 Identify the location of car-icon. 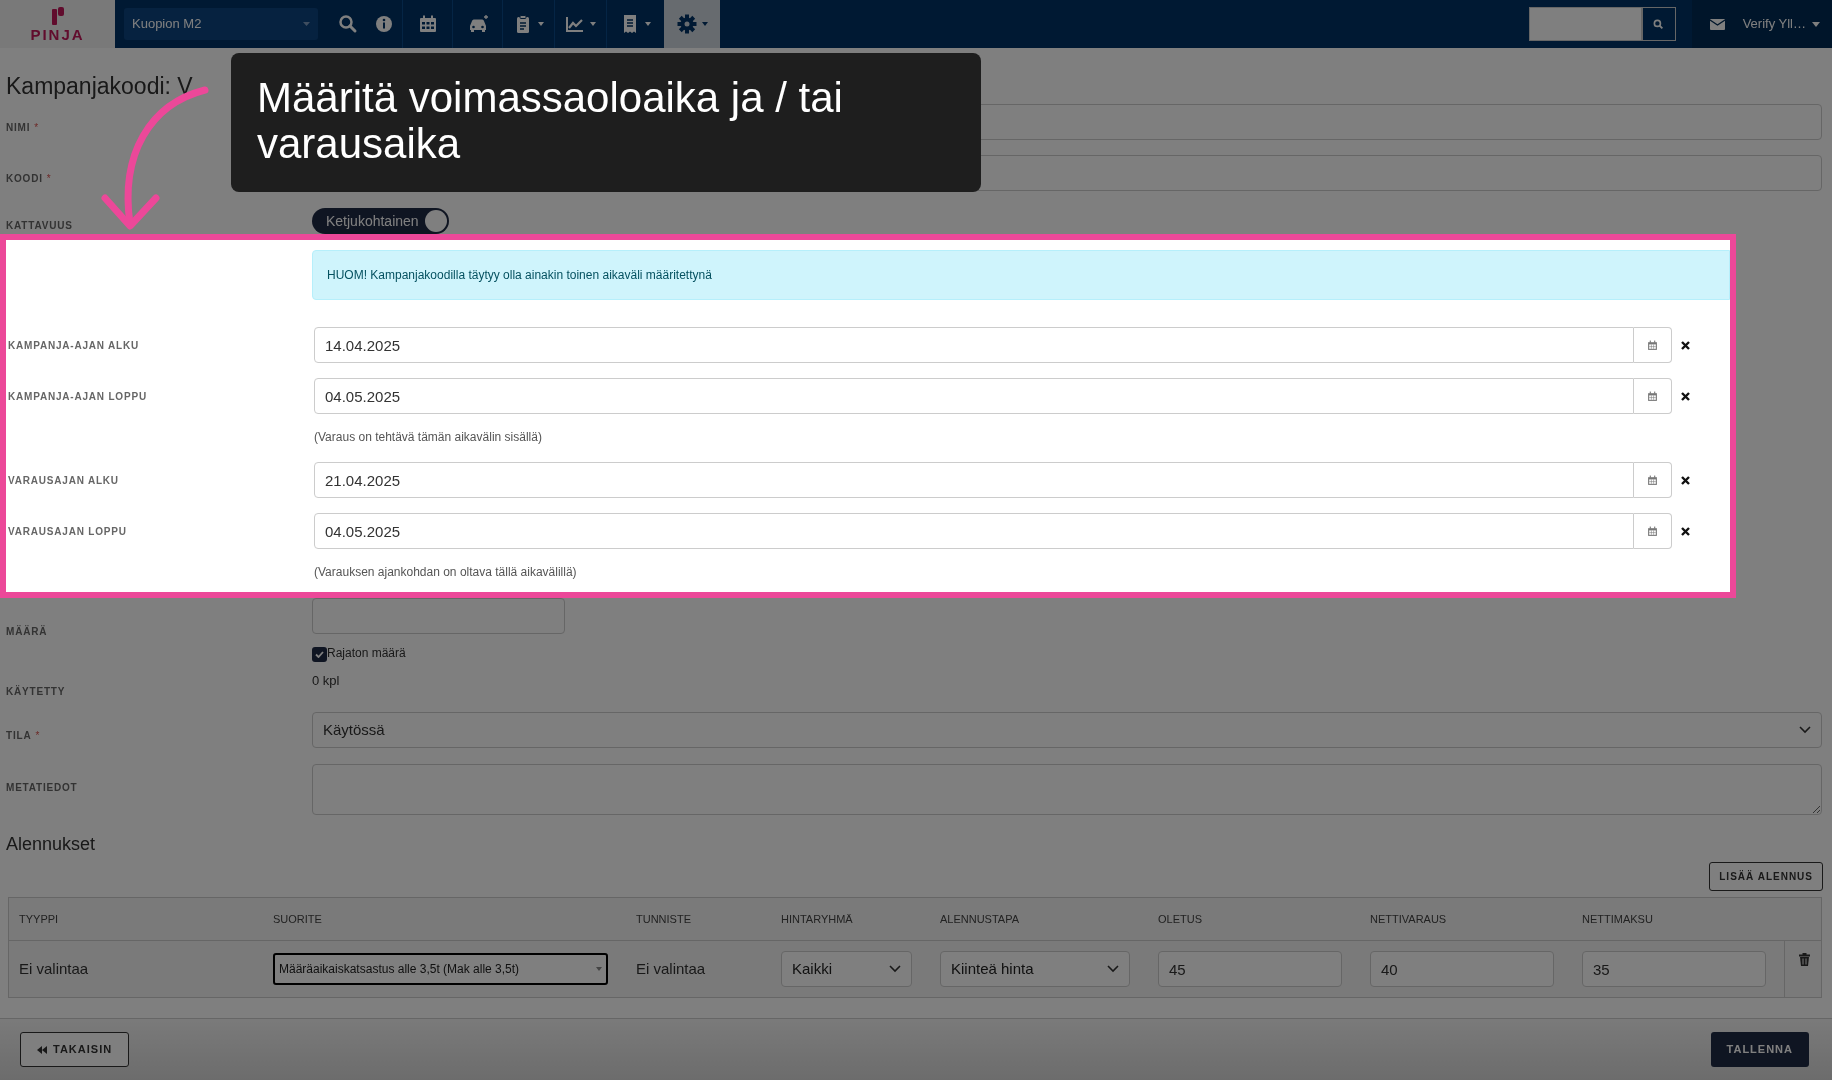
(477, 24).